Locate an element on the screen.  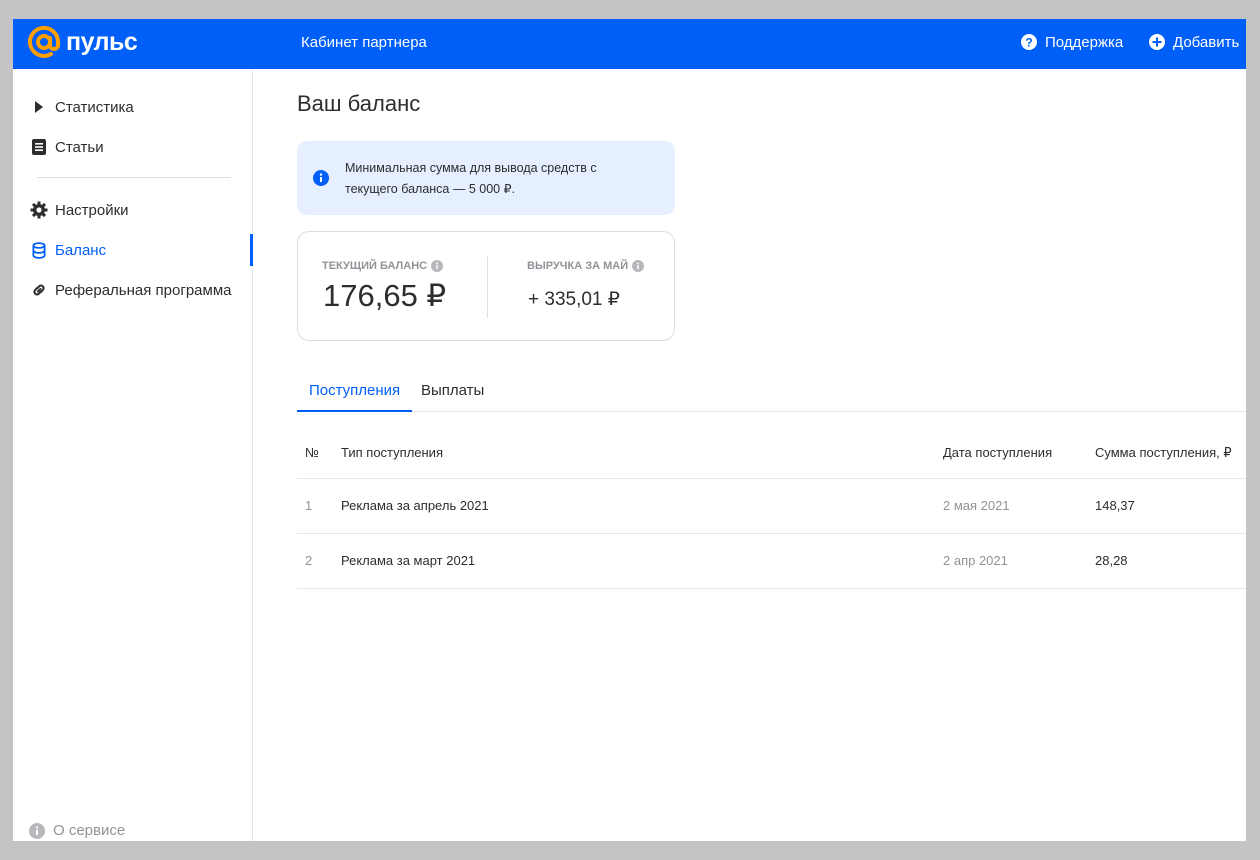
row-date: 2 апр 2021 is located at coordinates (975, 560).